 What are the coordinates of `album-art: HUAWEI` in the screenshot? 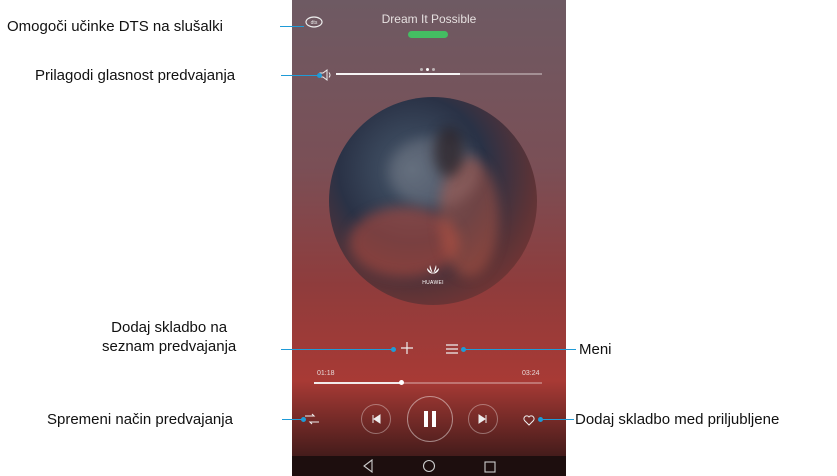 It's located at (433, 201).